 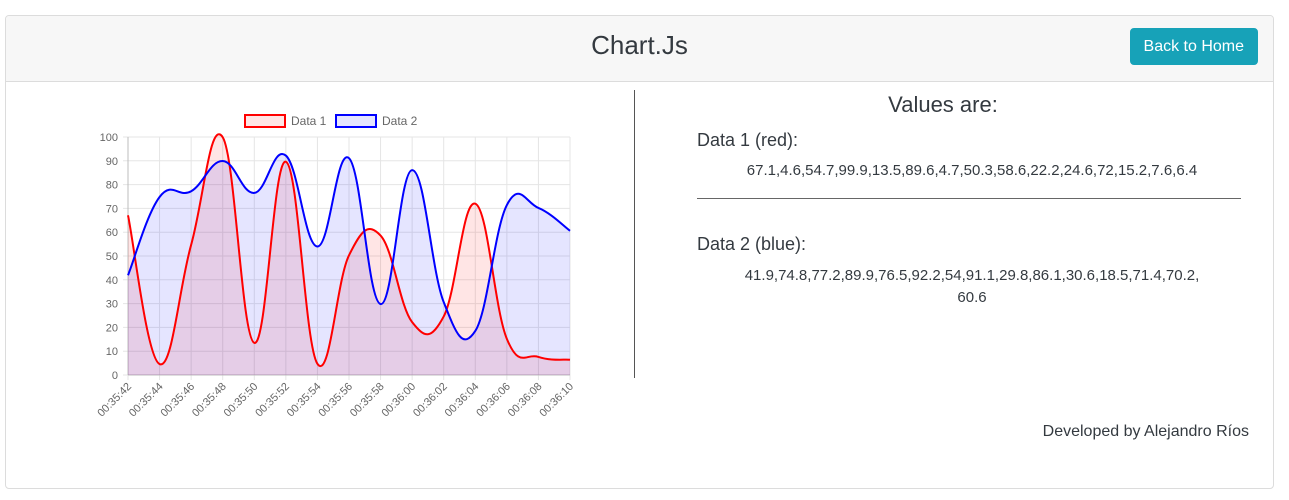 What do you see at coordinates (943, 104) in the screenshot?
I see `values-title: Values are:` at bounding box center [943, 104].